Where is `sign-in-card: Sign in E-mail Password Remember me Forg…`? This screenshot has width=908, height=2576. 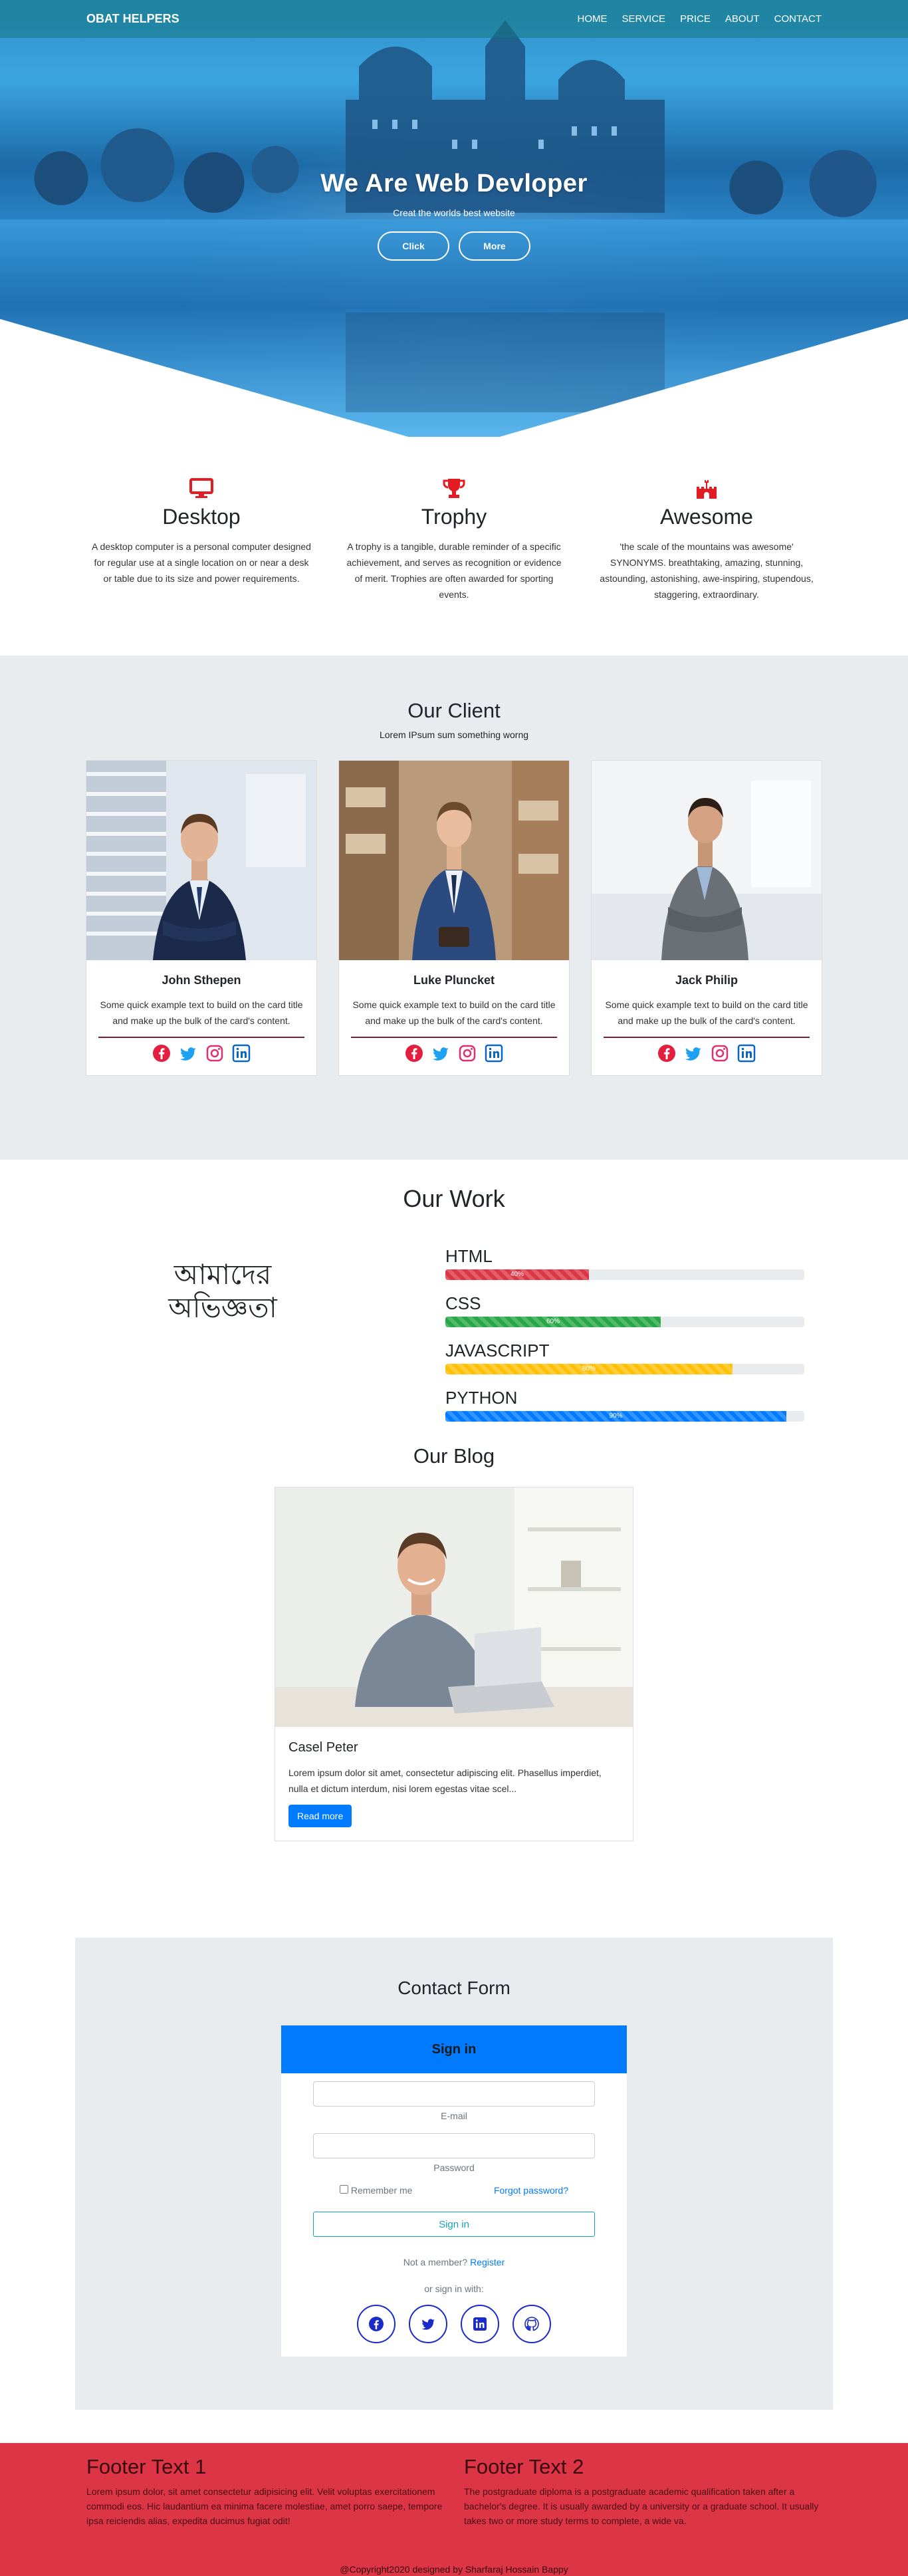 sign-in-card: Sign in E-mail Password Remember me Forg… is located at coordinates (454, 2191).